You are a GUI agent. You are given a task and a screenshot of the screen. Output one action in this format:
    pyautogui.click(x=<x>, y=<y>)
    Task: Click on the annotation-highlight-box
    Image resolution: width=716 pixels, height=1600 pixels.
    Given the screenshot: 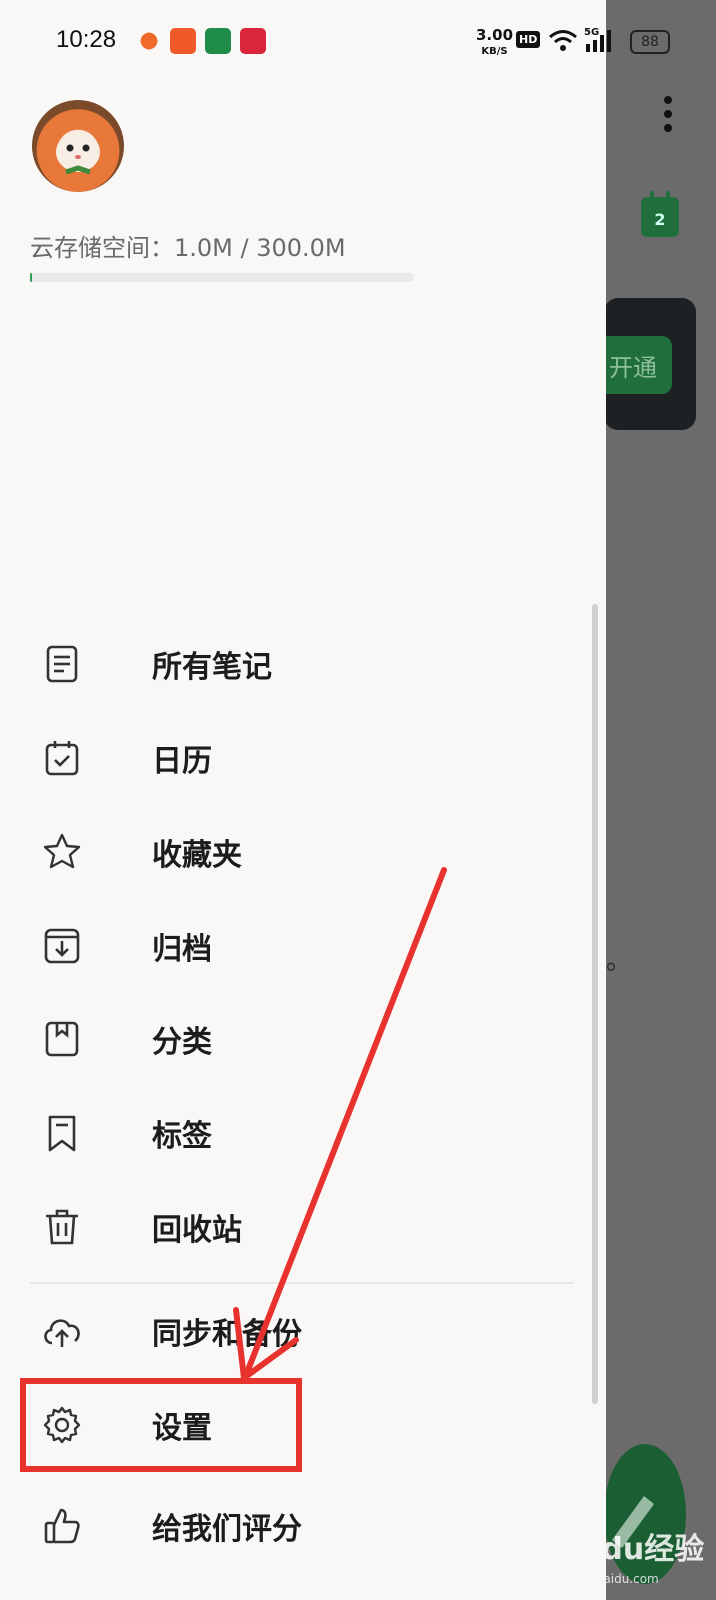 What is the action you would take?
    pyautogui.click(x=161, y=1425)
    